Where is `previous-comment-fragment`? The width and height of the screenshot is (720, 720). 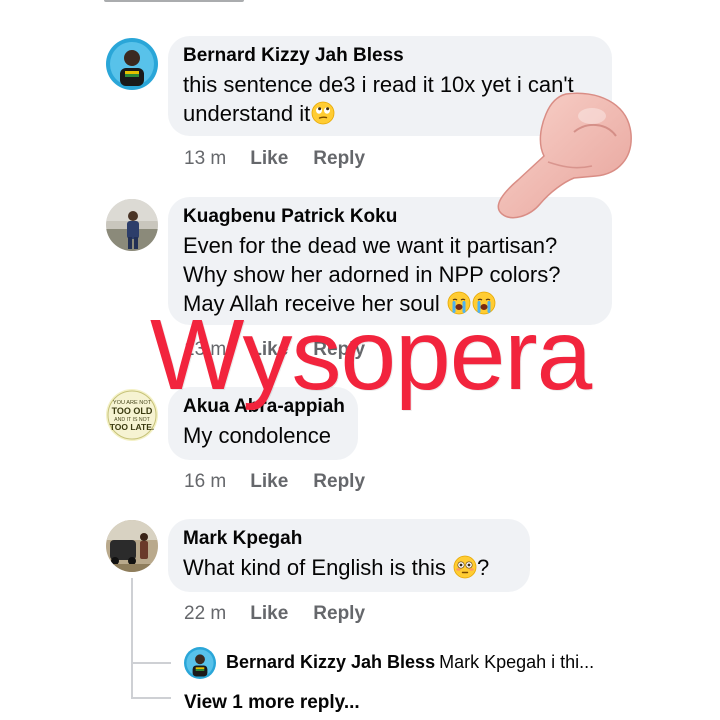 previous-comment-fragment is located at coordinates (174, 2).